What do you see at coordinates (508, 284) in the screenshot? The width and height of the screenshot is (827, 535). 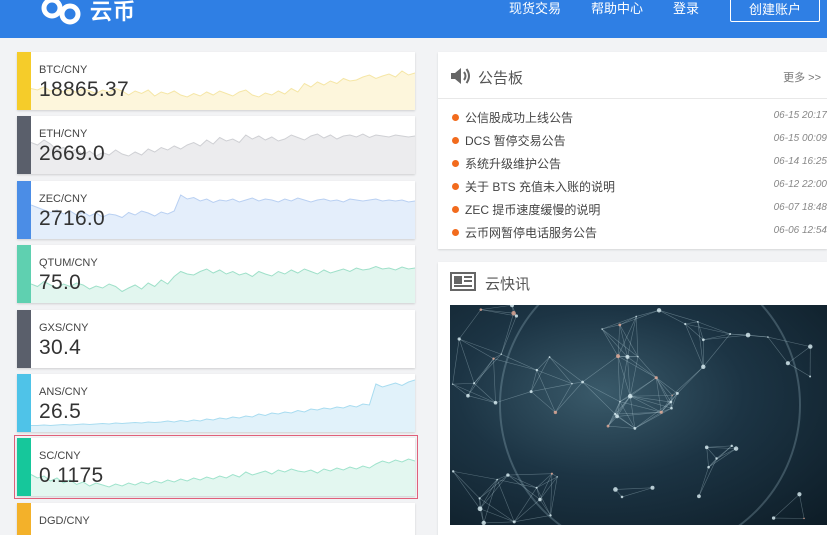 I see `news-title: 云快讯` at bounding box center [508, 284].